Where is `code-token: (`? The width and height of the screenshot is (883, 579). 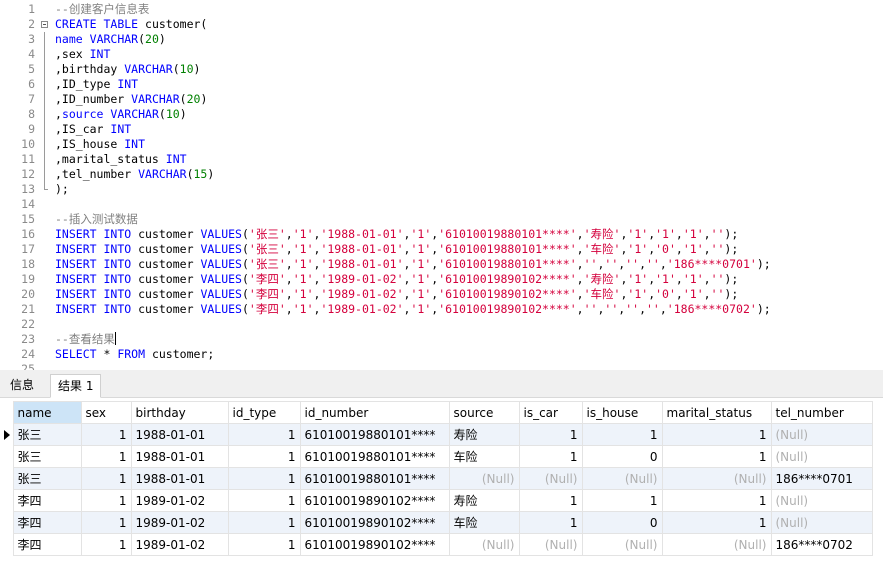
code-token: ( is located at coordinates (245, 309).